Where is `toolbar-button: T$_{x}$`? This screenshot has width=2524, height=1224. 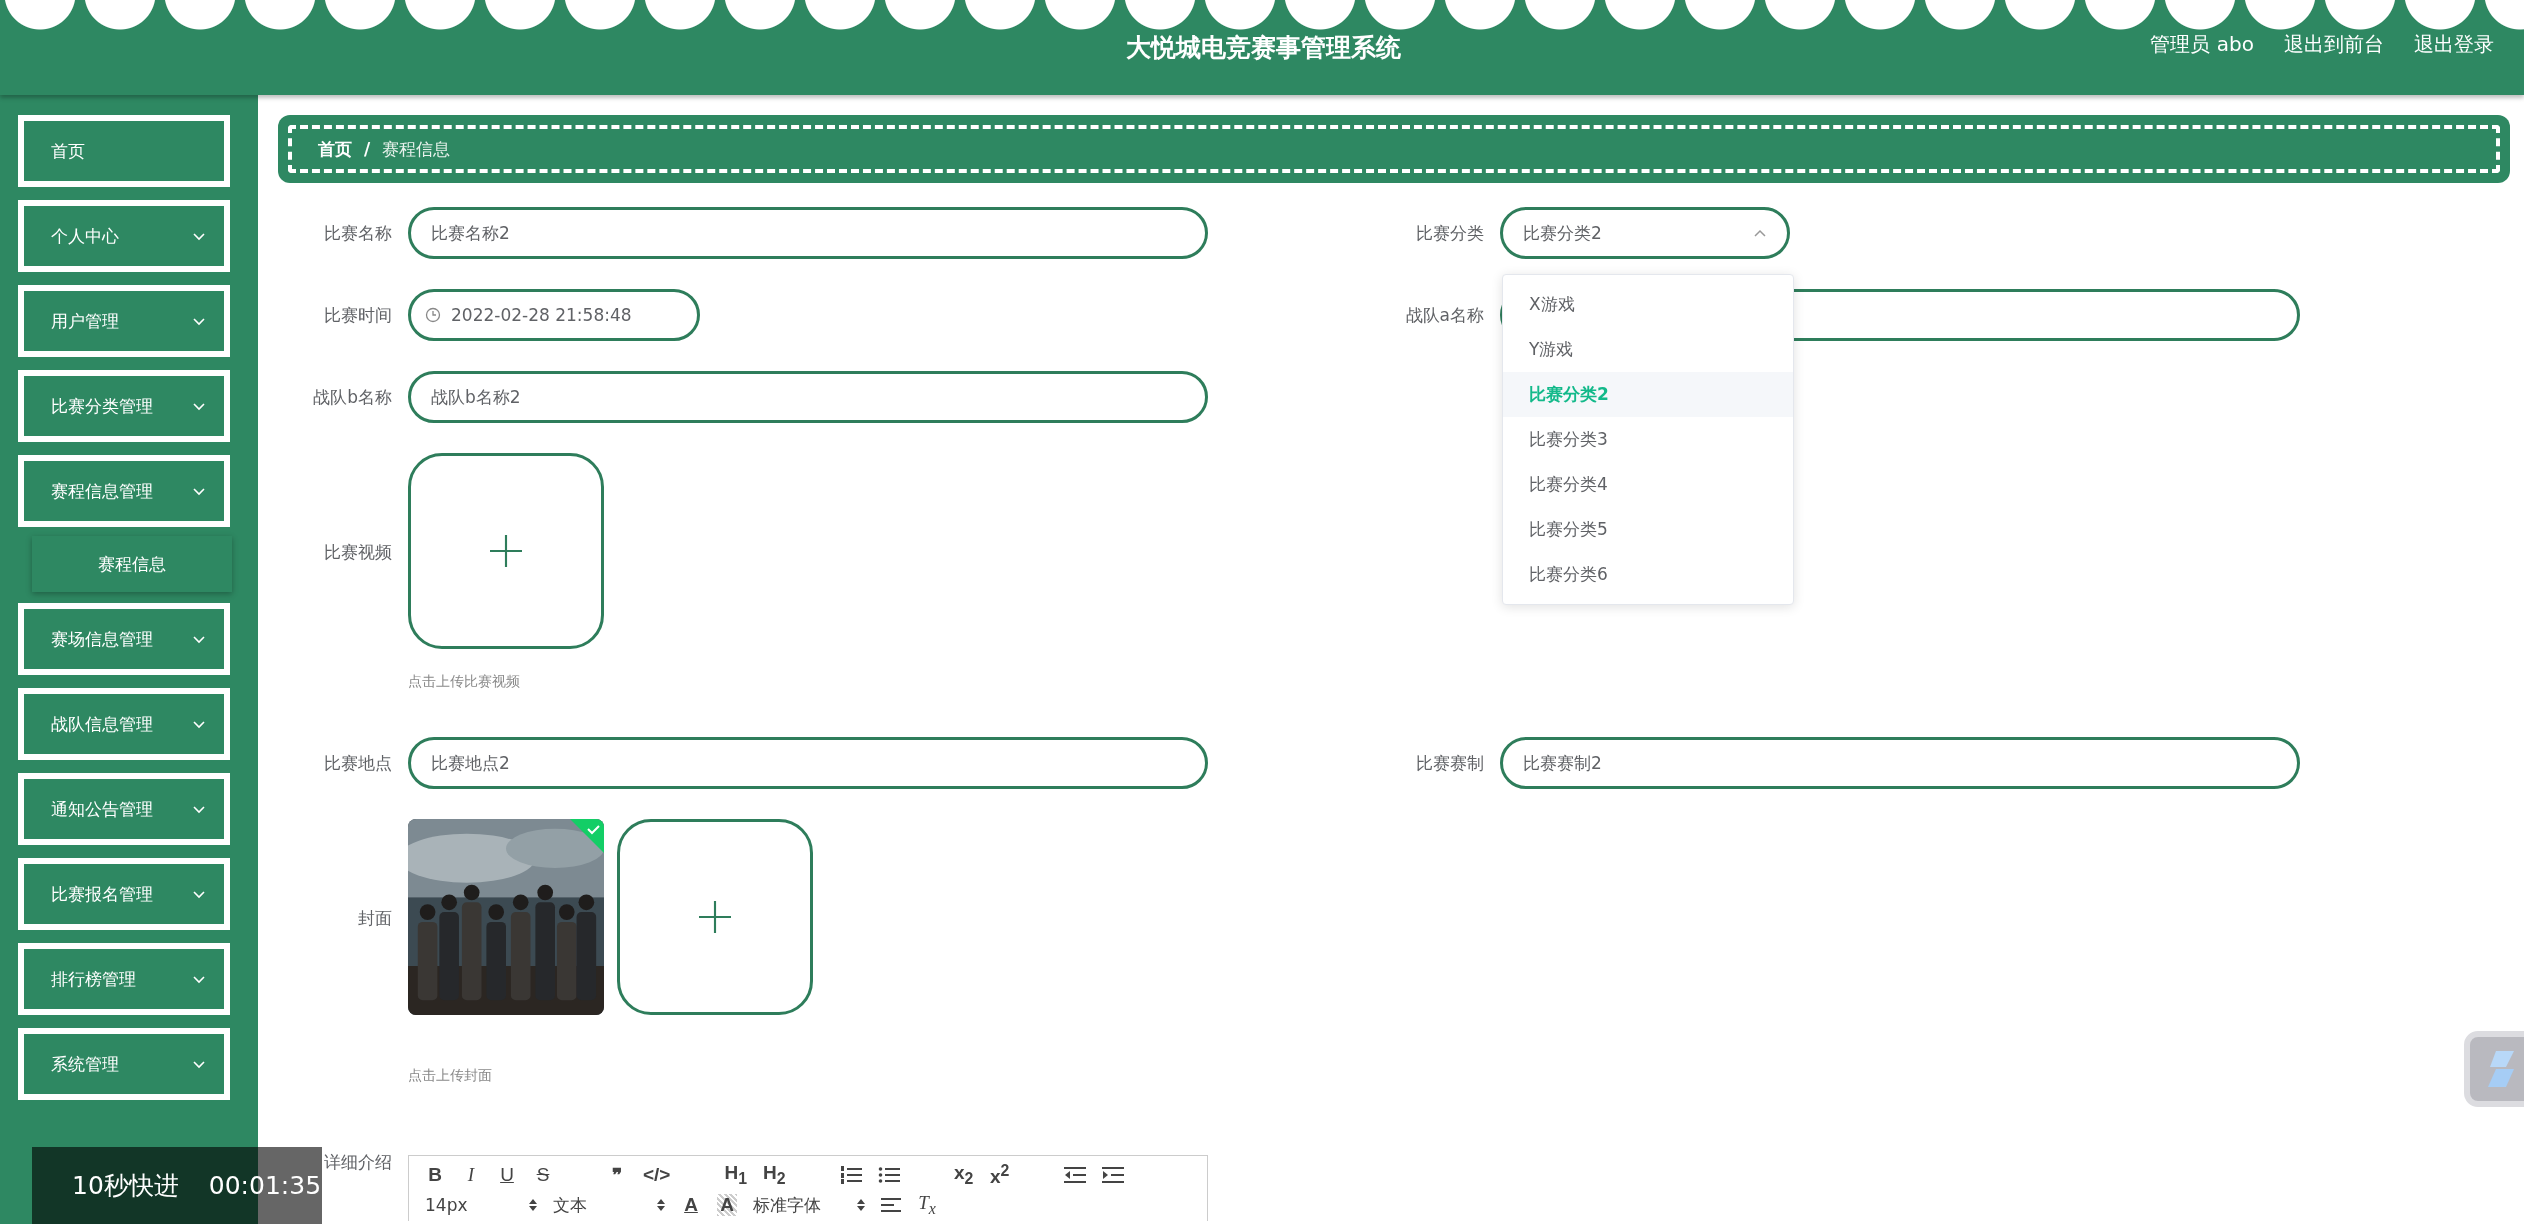
toolbar-button: T$_{x}$ is located at coordinates (927, 1205).